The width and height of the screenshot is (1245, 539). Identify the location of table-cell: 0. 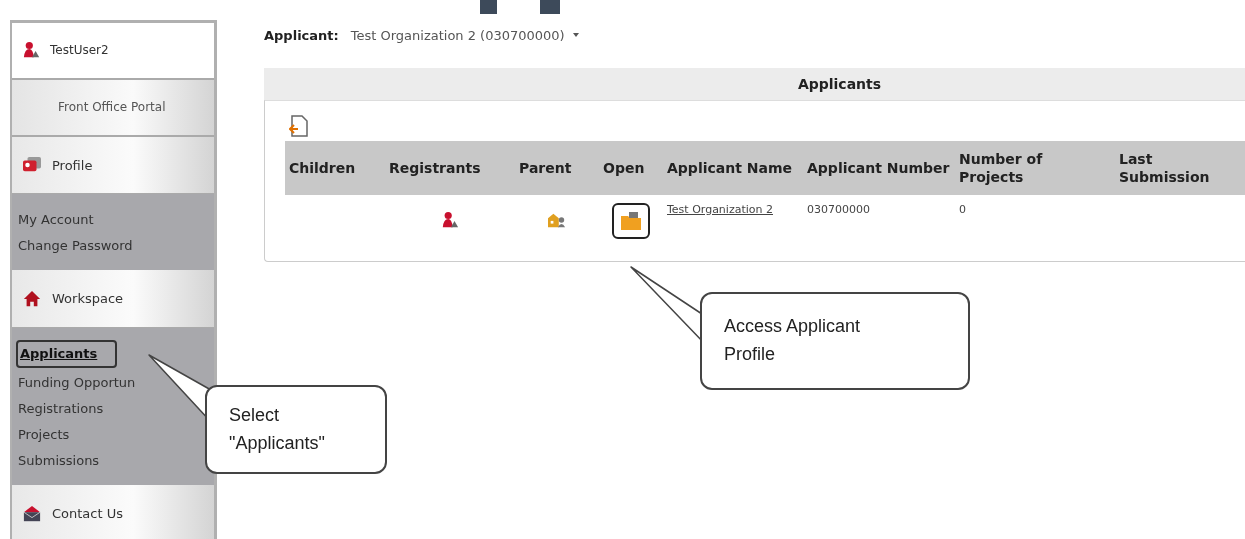
(962, 209).